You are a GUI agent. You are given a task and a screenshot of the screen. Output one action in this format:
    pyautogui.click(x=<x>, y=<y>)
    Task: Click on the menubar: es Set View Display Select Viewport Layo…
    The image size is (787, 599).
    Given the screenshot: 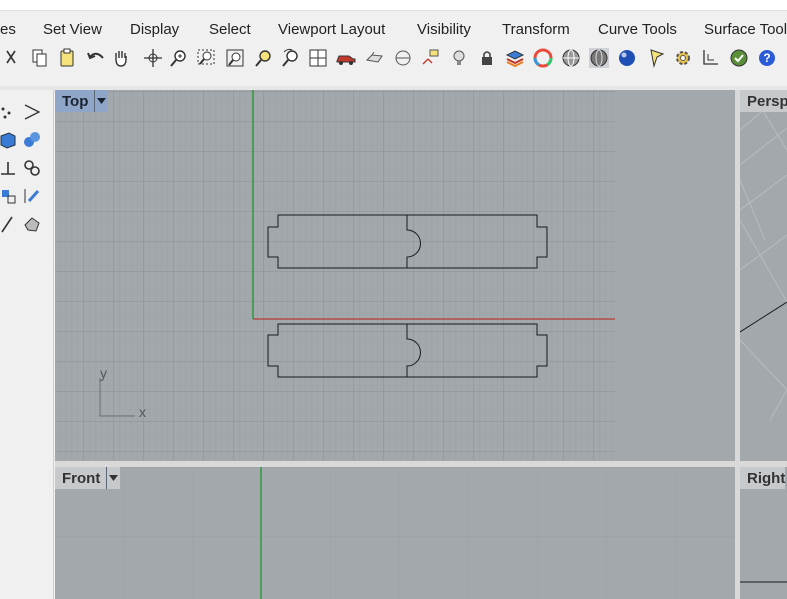 What is the action you would take?
    pyautogui.click(x=393, y=27)
    